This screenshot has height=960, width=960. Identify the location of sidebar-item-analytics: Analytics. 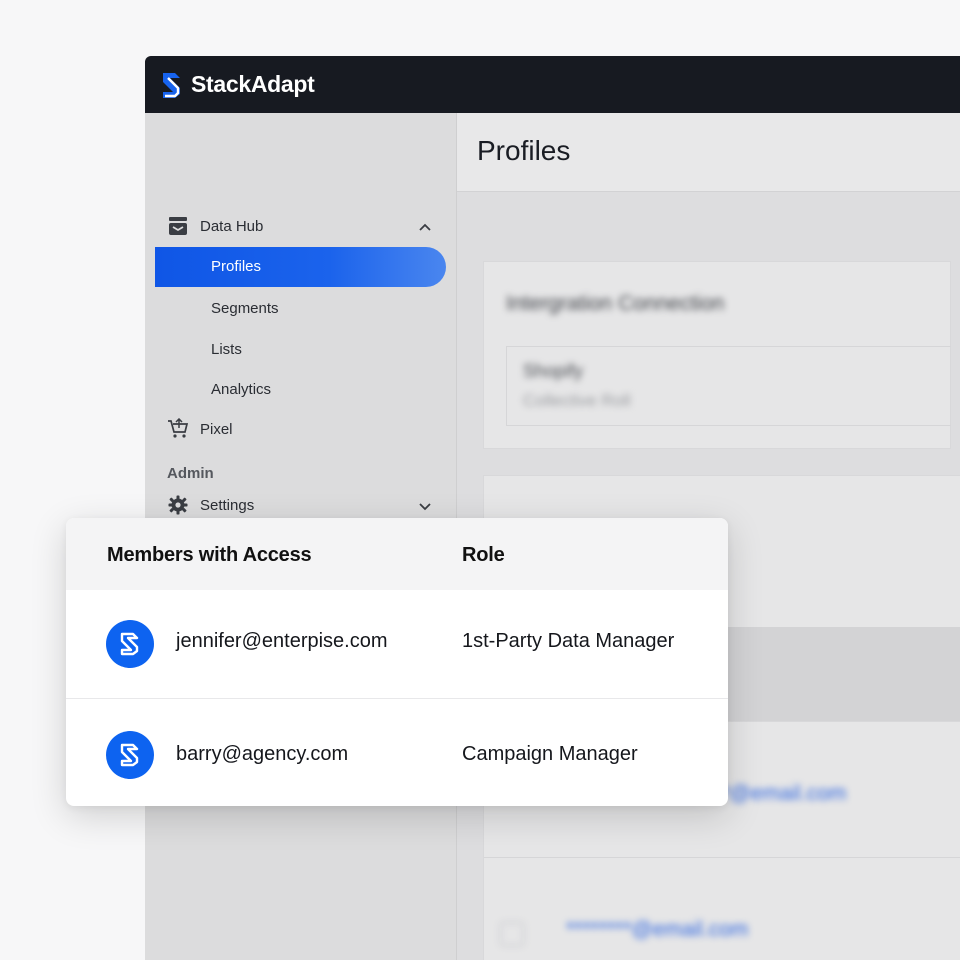
(241, 389).